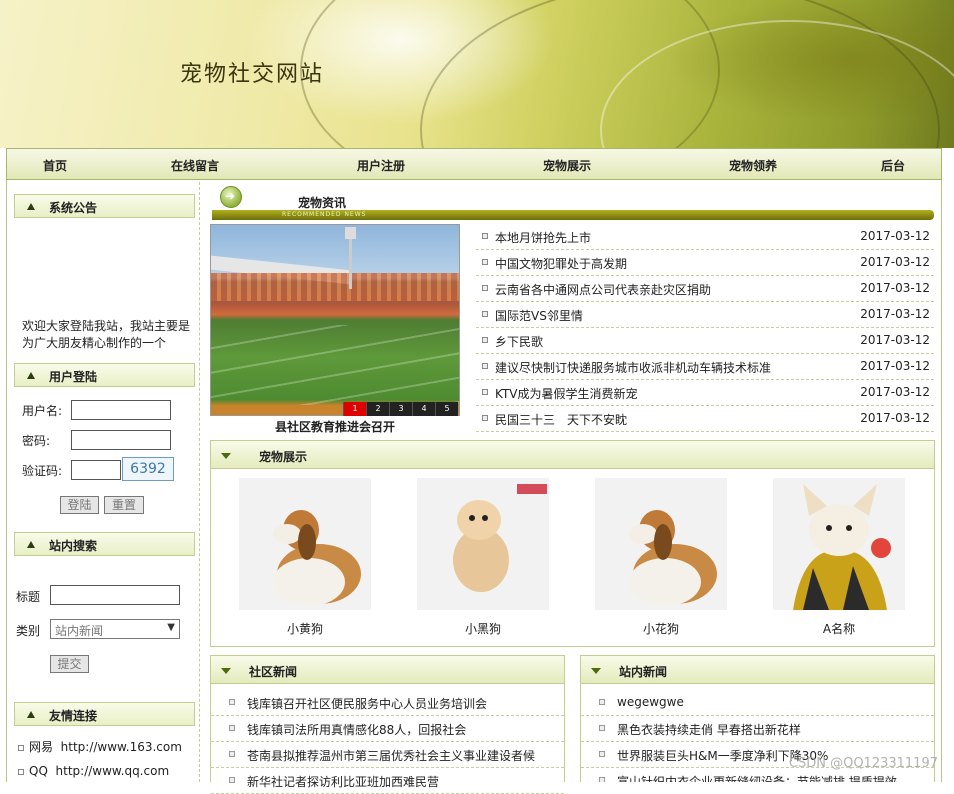 The image size is (954, 794). Describe the element at coordinates (231, 197) in the screenshot. I see `arrow-circle-icon` at that location.